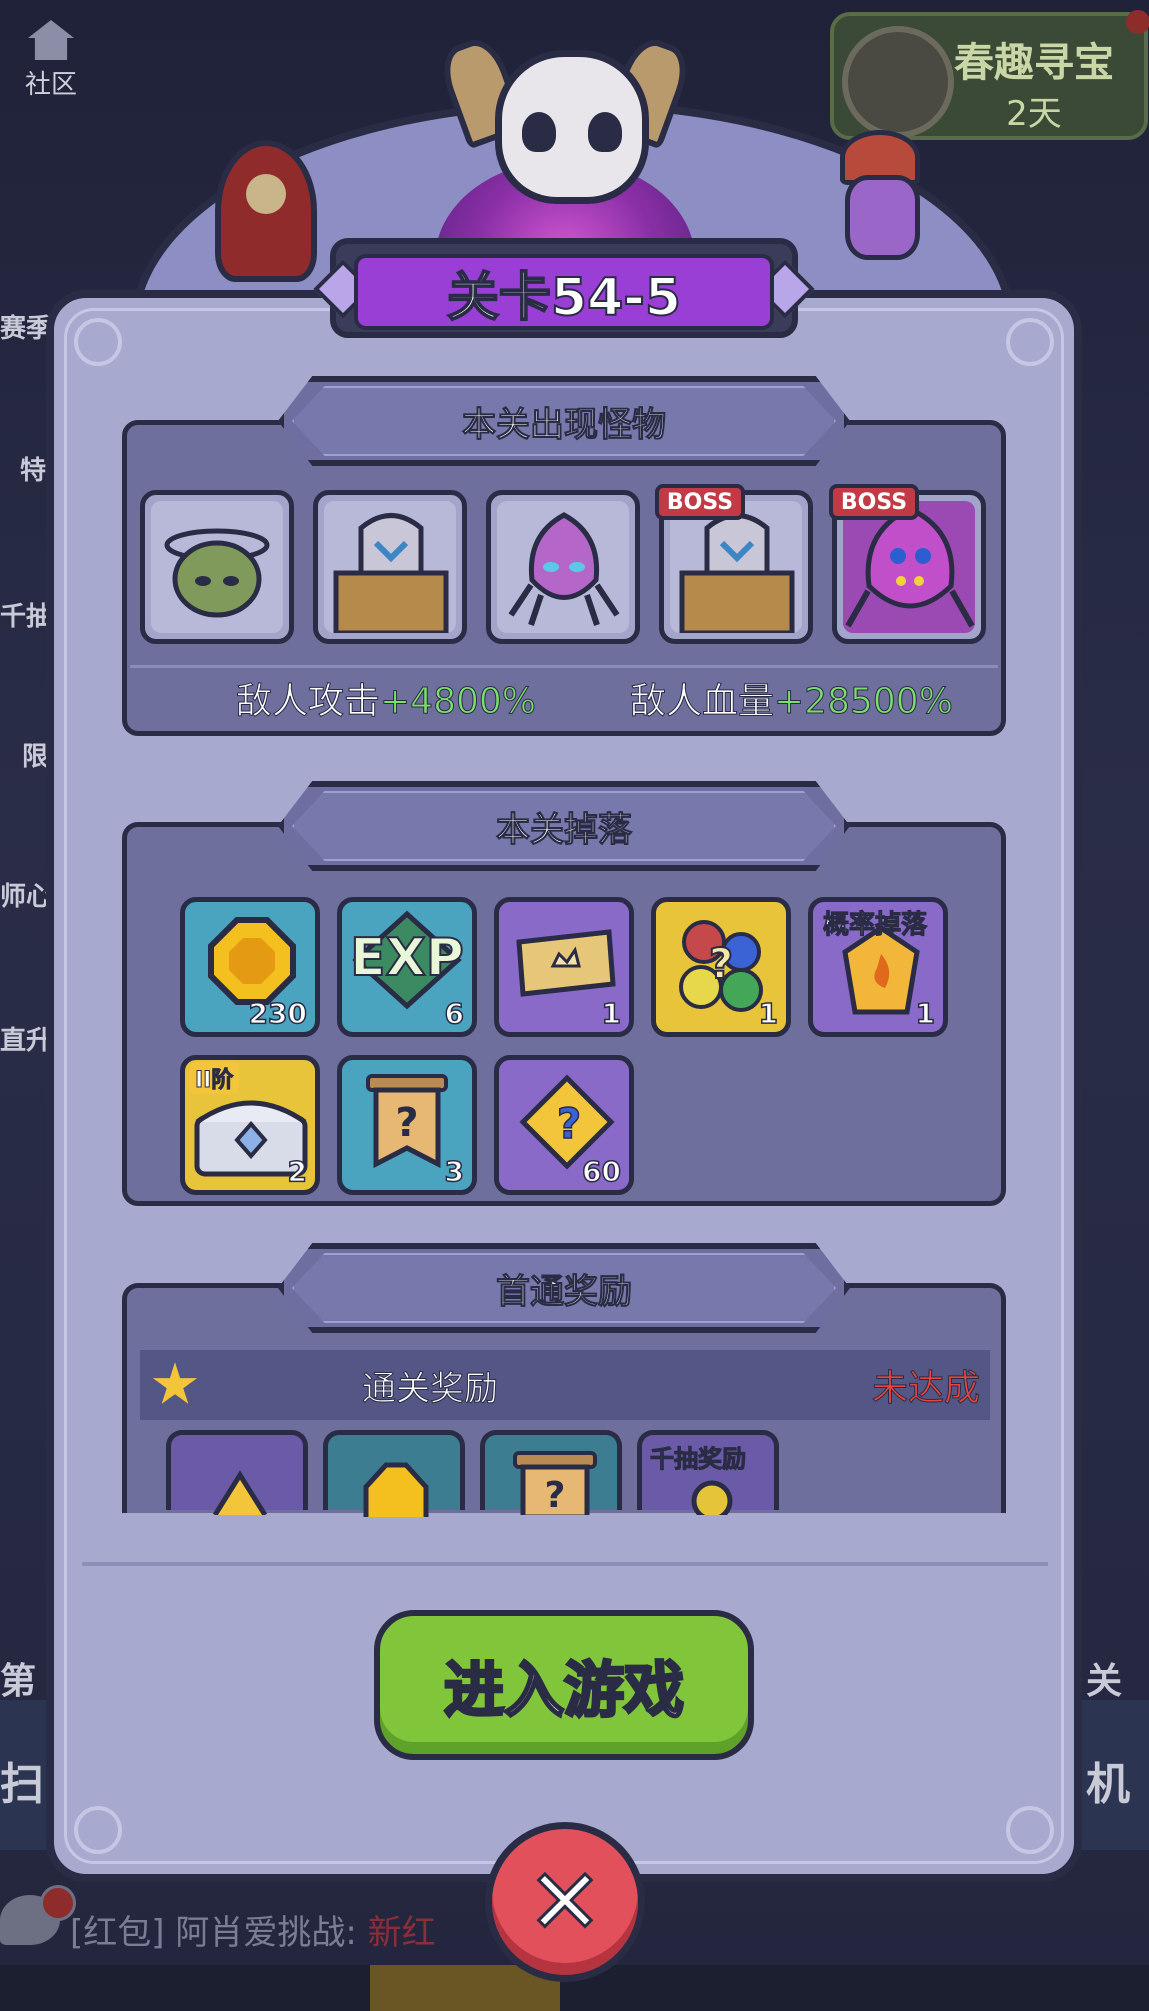 This screenshot has width=1149, height=2011. I want to click on armored-knight-boss-icon, so click(737, 573).